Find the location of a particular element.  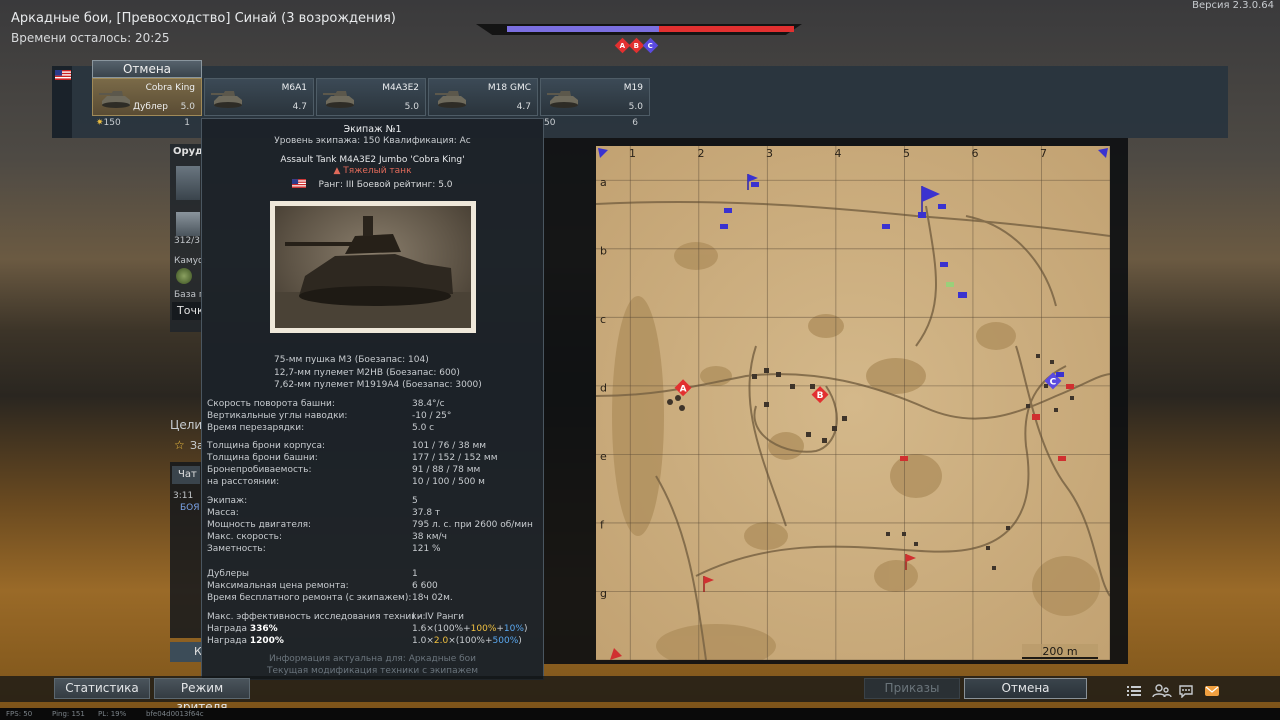

map-column-label: 5 is located at coordinates (906, 153).